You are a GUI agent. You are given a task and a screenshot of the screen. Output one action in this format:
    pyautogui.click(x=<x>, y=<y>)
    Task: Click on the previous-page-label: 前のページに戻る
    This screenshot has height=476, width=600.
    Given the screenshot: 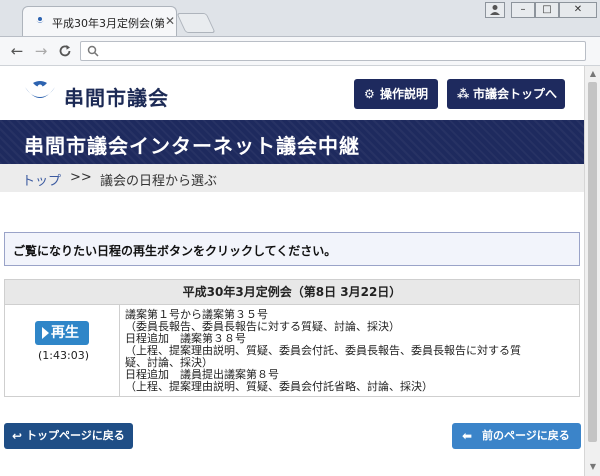 What is the action you would take?
    pyautogui.click(x=526, y=435)
    